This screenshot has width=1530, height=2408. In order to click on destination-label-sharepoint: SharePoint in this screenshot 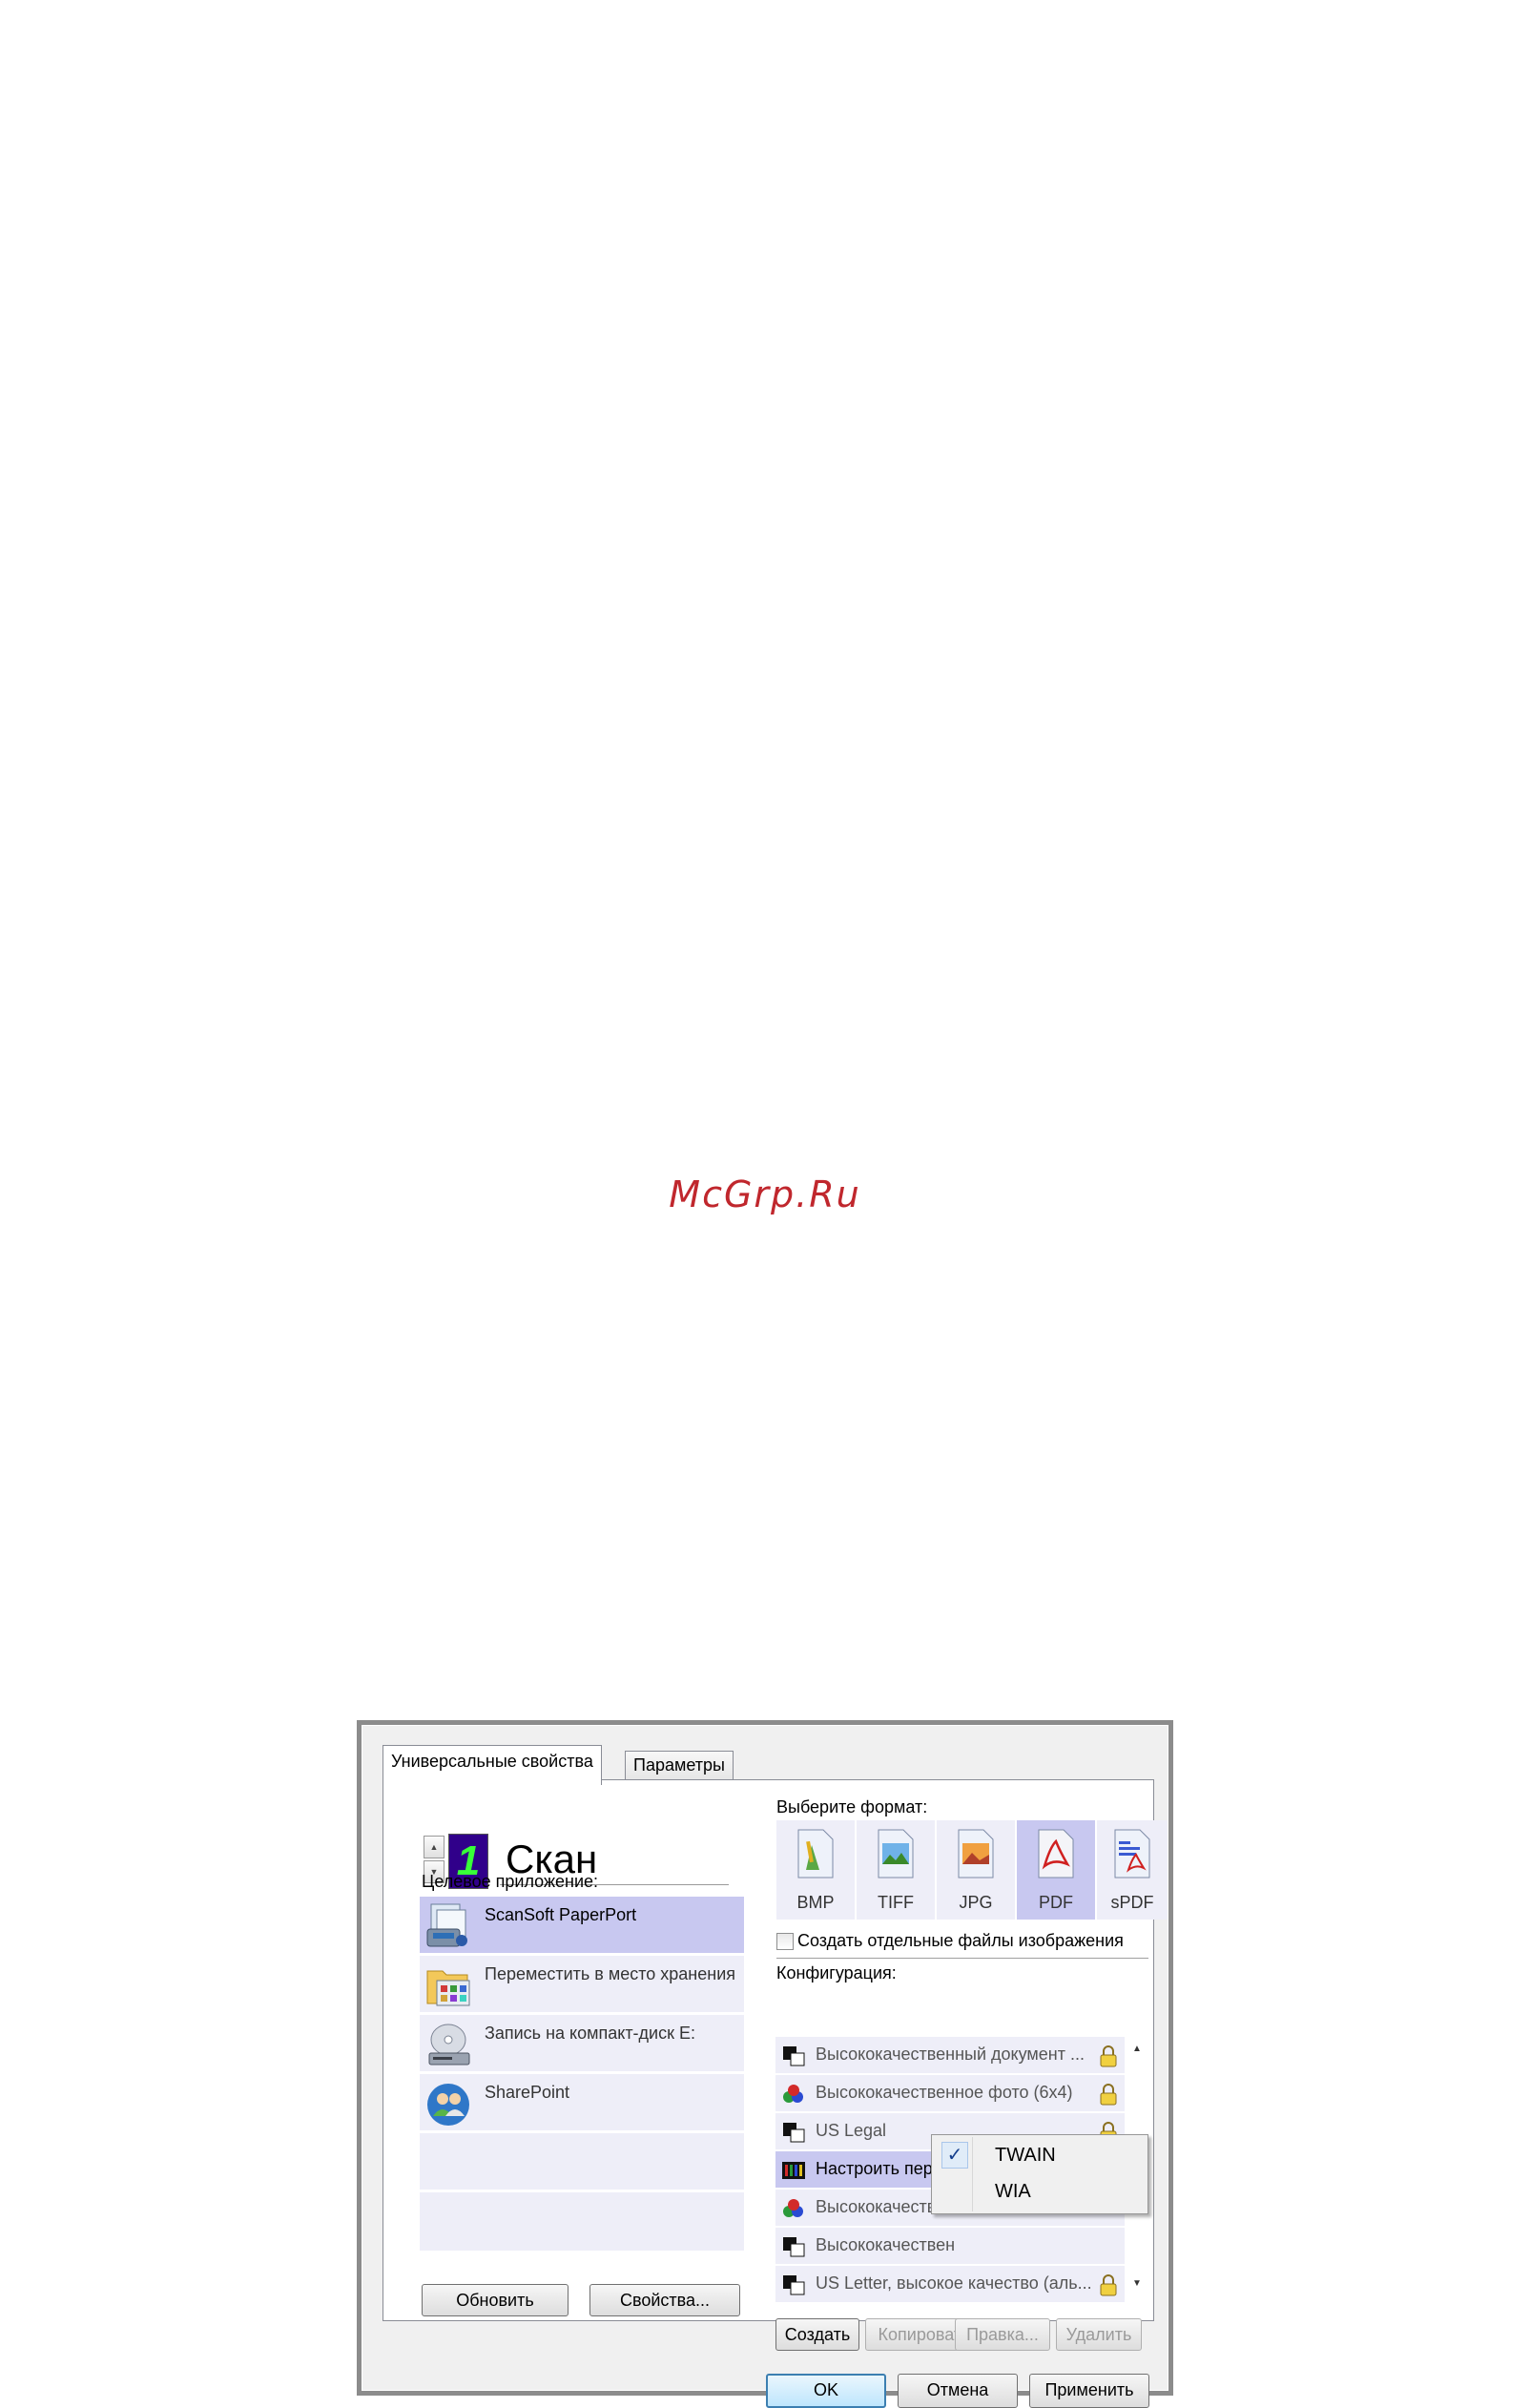, I will do `click(528, 2092)`.